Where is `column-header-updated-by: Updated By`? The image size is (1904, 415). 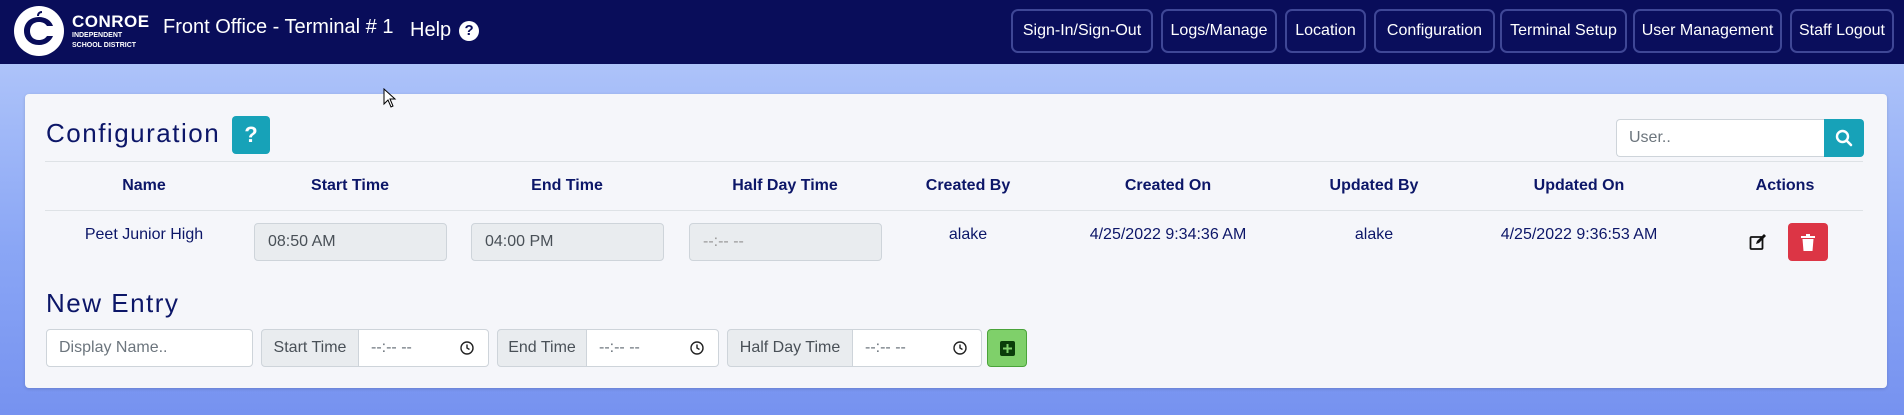
column-header-updated-by: Updated By is located at coordinates (1374, 185).